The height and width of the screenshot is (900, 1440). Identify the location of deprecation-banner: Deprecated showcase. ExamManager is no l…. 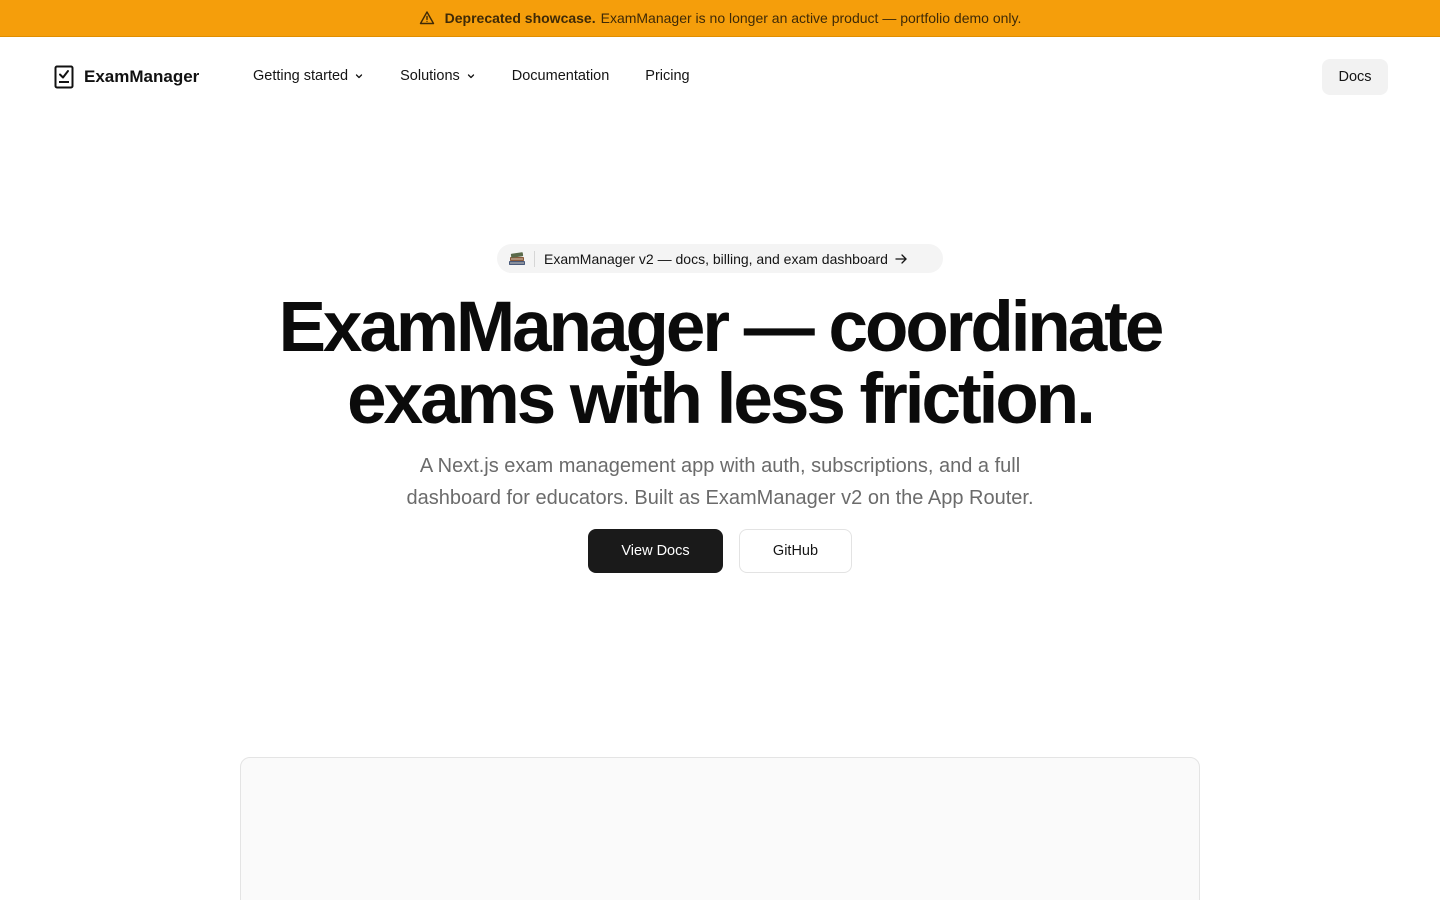
(720, 18).